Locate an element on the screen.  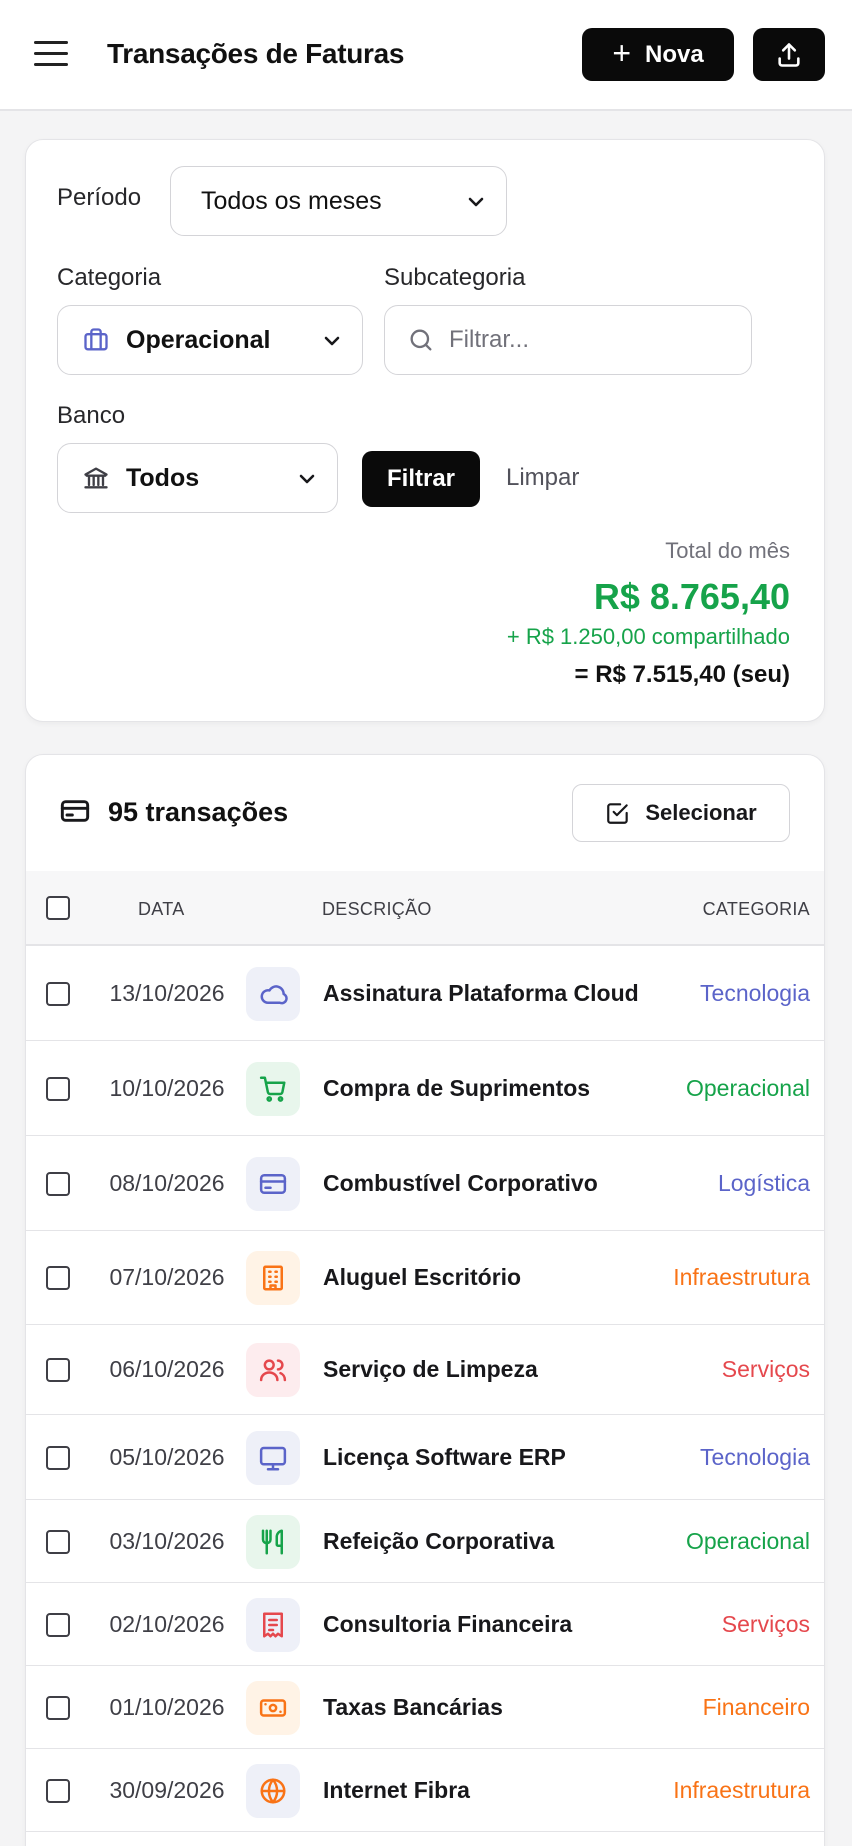
row-description: Assinatura Plataforma Cloud is located at coordinates (481, 992).